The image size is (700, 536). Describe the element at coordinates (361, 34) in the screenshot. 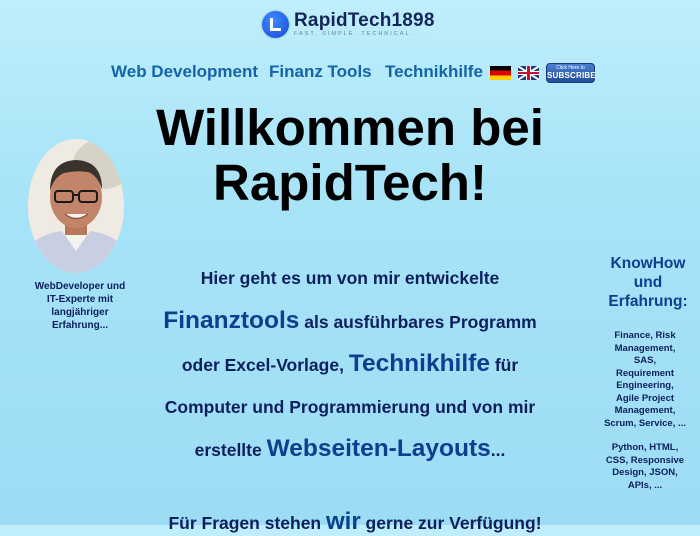

I see `logo-tagline: FAST. SIMPLE. TECHNICAL. . .` at that location.